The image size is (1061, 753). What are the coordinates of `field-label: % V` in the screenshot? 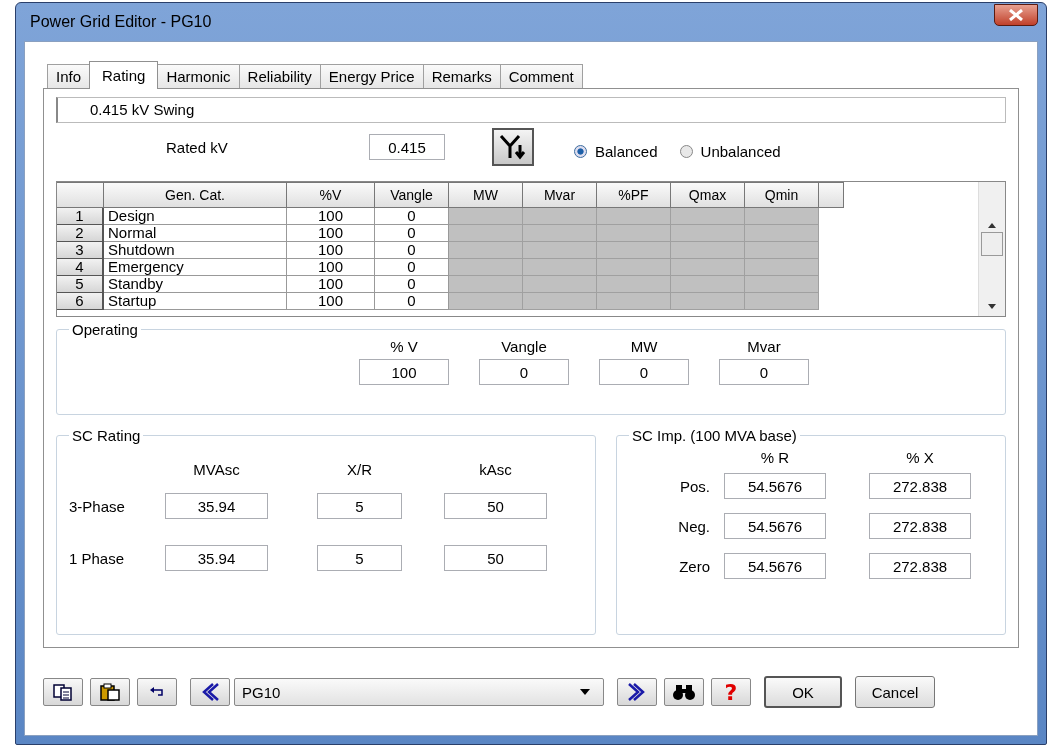 It's located at (404, 346).